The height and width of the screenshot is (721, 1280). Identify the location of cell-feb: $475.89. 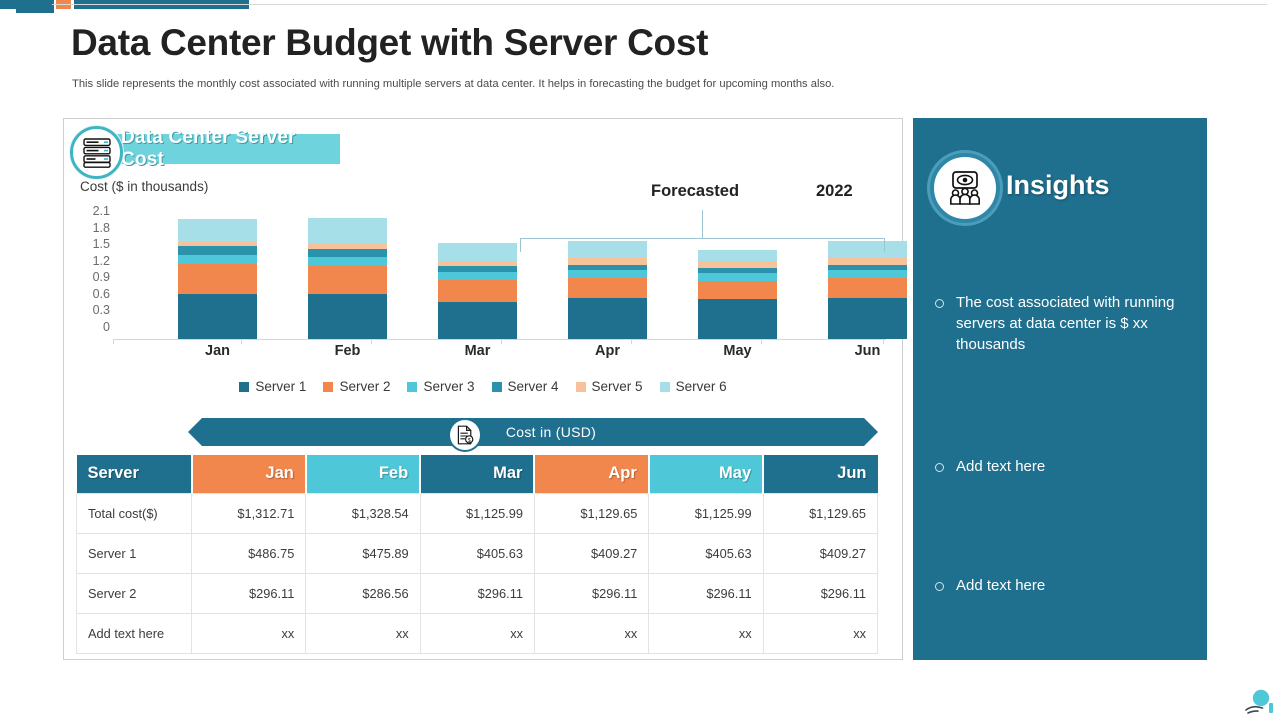
(363, 553).